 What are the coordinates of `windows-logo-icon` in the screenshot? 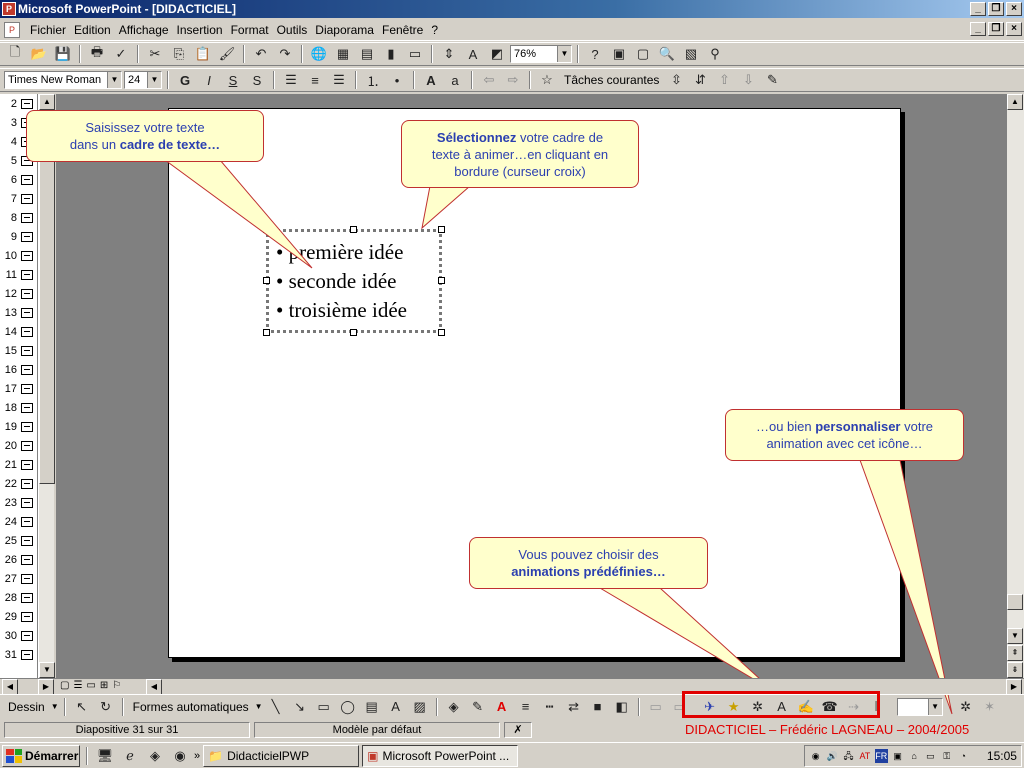 It's located at (14, 755).